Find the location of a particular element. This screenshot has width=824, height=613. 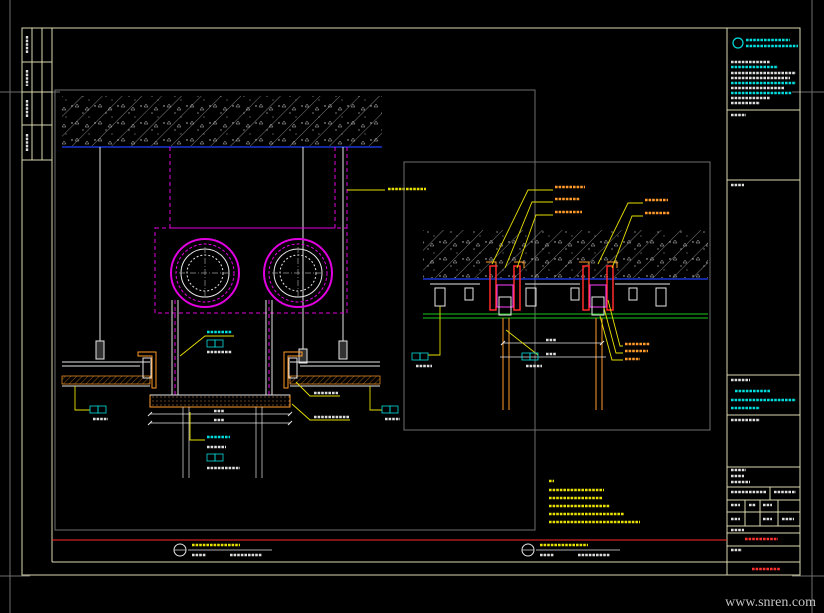

site-watermark: www.snren.com is located at coordinates (770, 602).